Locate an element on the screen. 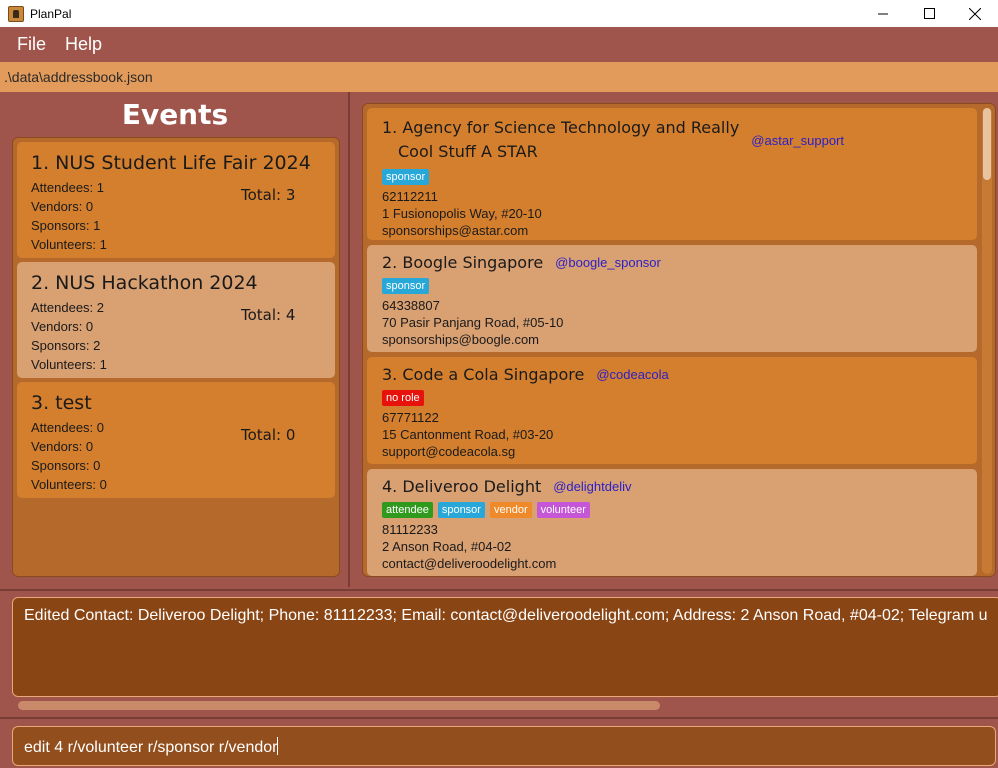 The width and height of the screenshot is (998, 768). contact-email: contact@deliveroodelight.com is located at coordinates (469, 563).